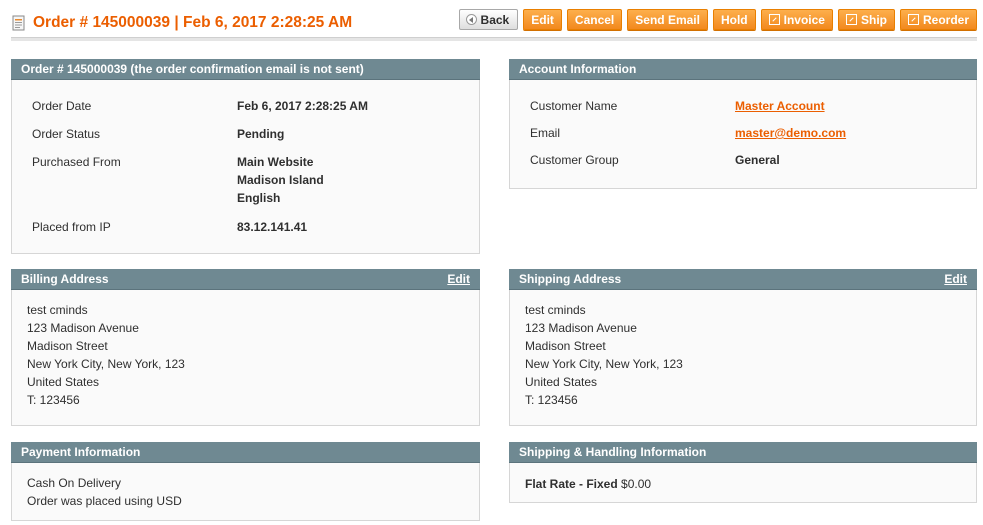 Image resolution: width=983 pixels, height=525 pixels. I want to click on shipping-name: test cminds, so click(555, 310).